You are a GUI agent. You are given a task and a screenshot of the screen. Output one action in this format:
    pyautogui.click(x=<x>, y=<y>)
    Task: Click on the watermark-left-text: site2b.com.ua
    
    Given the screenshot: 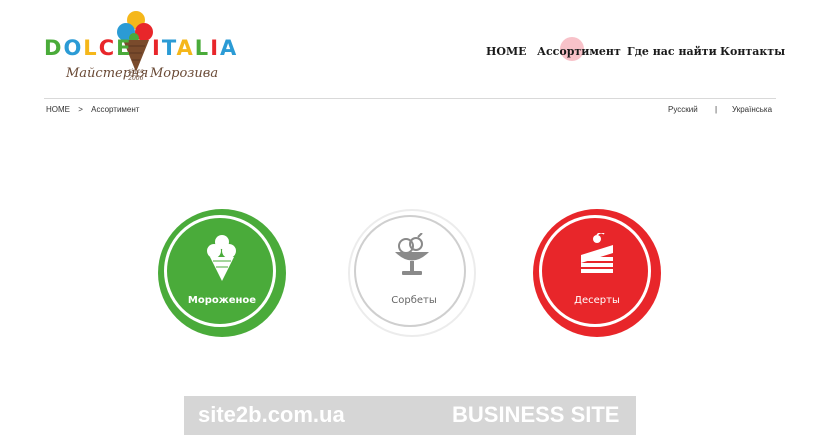 What is the action you would take?
    pyautogui.click(x=271, y=414)
    